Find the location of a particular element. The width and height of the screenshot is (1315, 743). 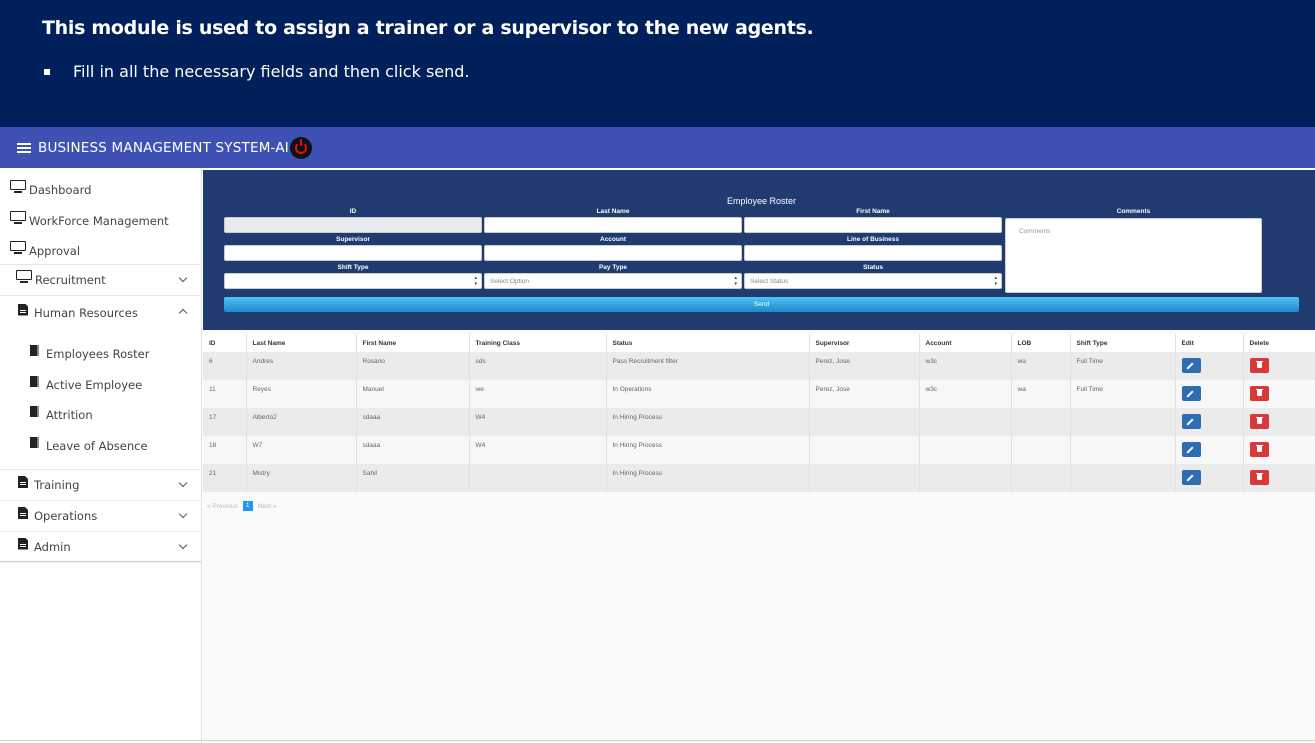

last-name-field is located at coordinates (613, 225).